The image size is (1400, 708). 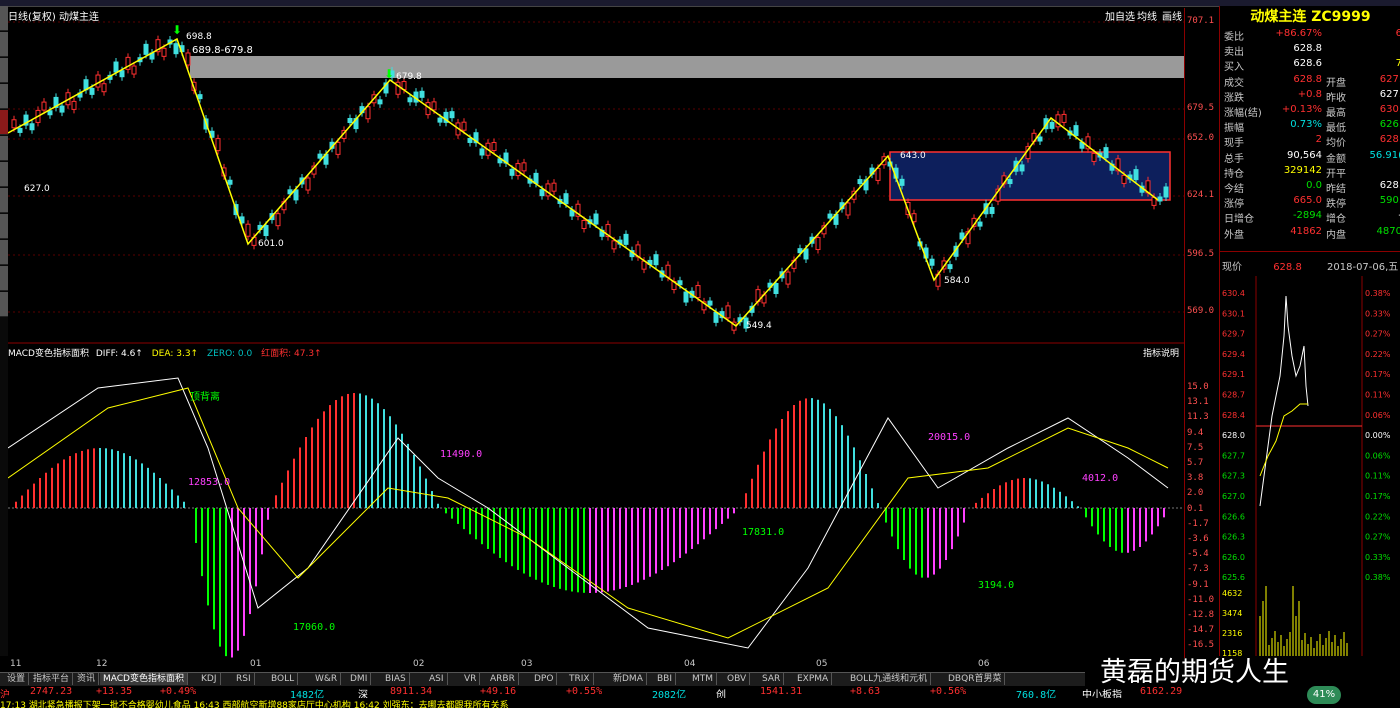 What do you see at coordinates (1161, 352) in the screenshot?
I see `indicator-help-button: 指标说明` at bounding box center [1161, 352].